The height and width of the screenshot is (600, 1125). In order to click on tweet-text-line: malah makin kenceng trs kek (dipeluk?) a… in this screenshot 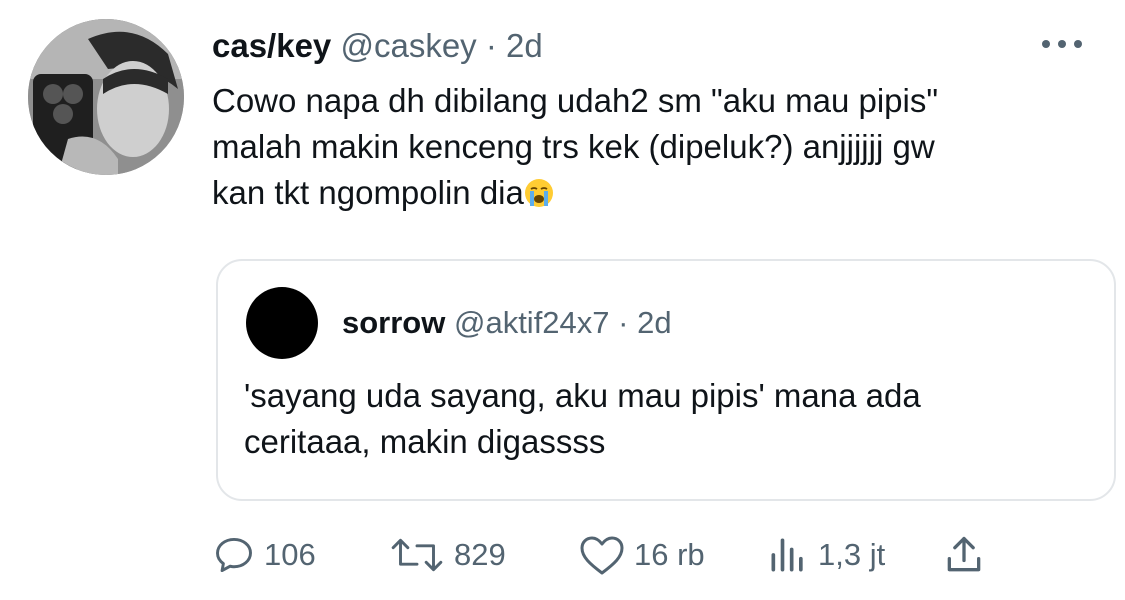, I will do `click(573, 146)`.